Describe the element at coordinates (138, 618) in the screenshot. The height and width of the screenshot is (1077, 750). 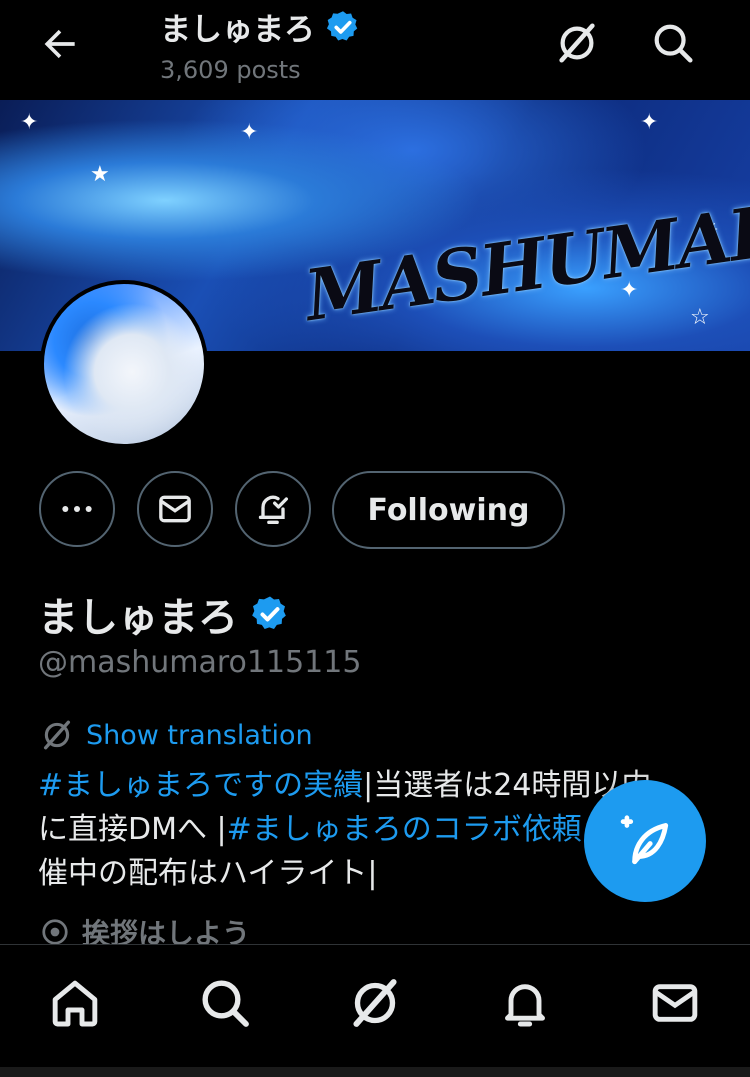
I see `profile-name-text: ましゅまろ` at that location.